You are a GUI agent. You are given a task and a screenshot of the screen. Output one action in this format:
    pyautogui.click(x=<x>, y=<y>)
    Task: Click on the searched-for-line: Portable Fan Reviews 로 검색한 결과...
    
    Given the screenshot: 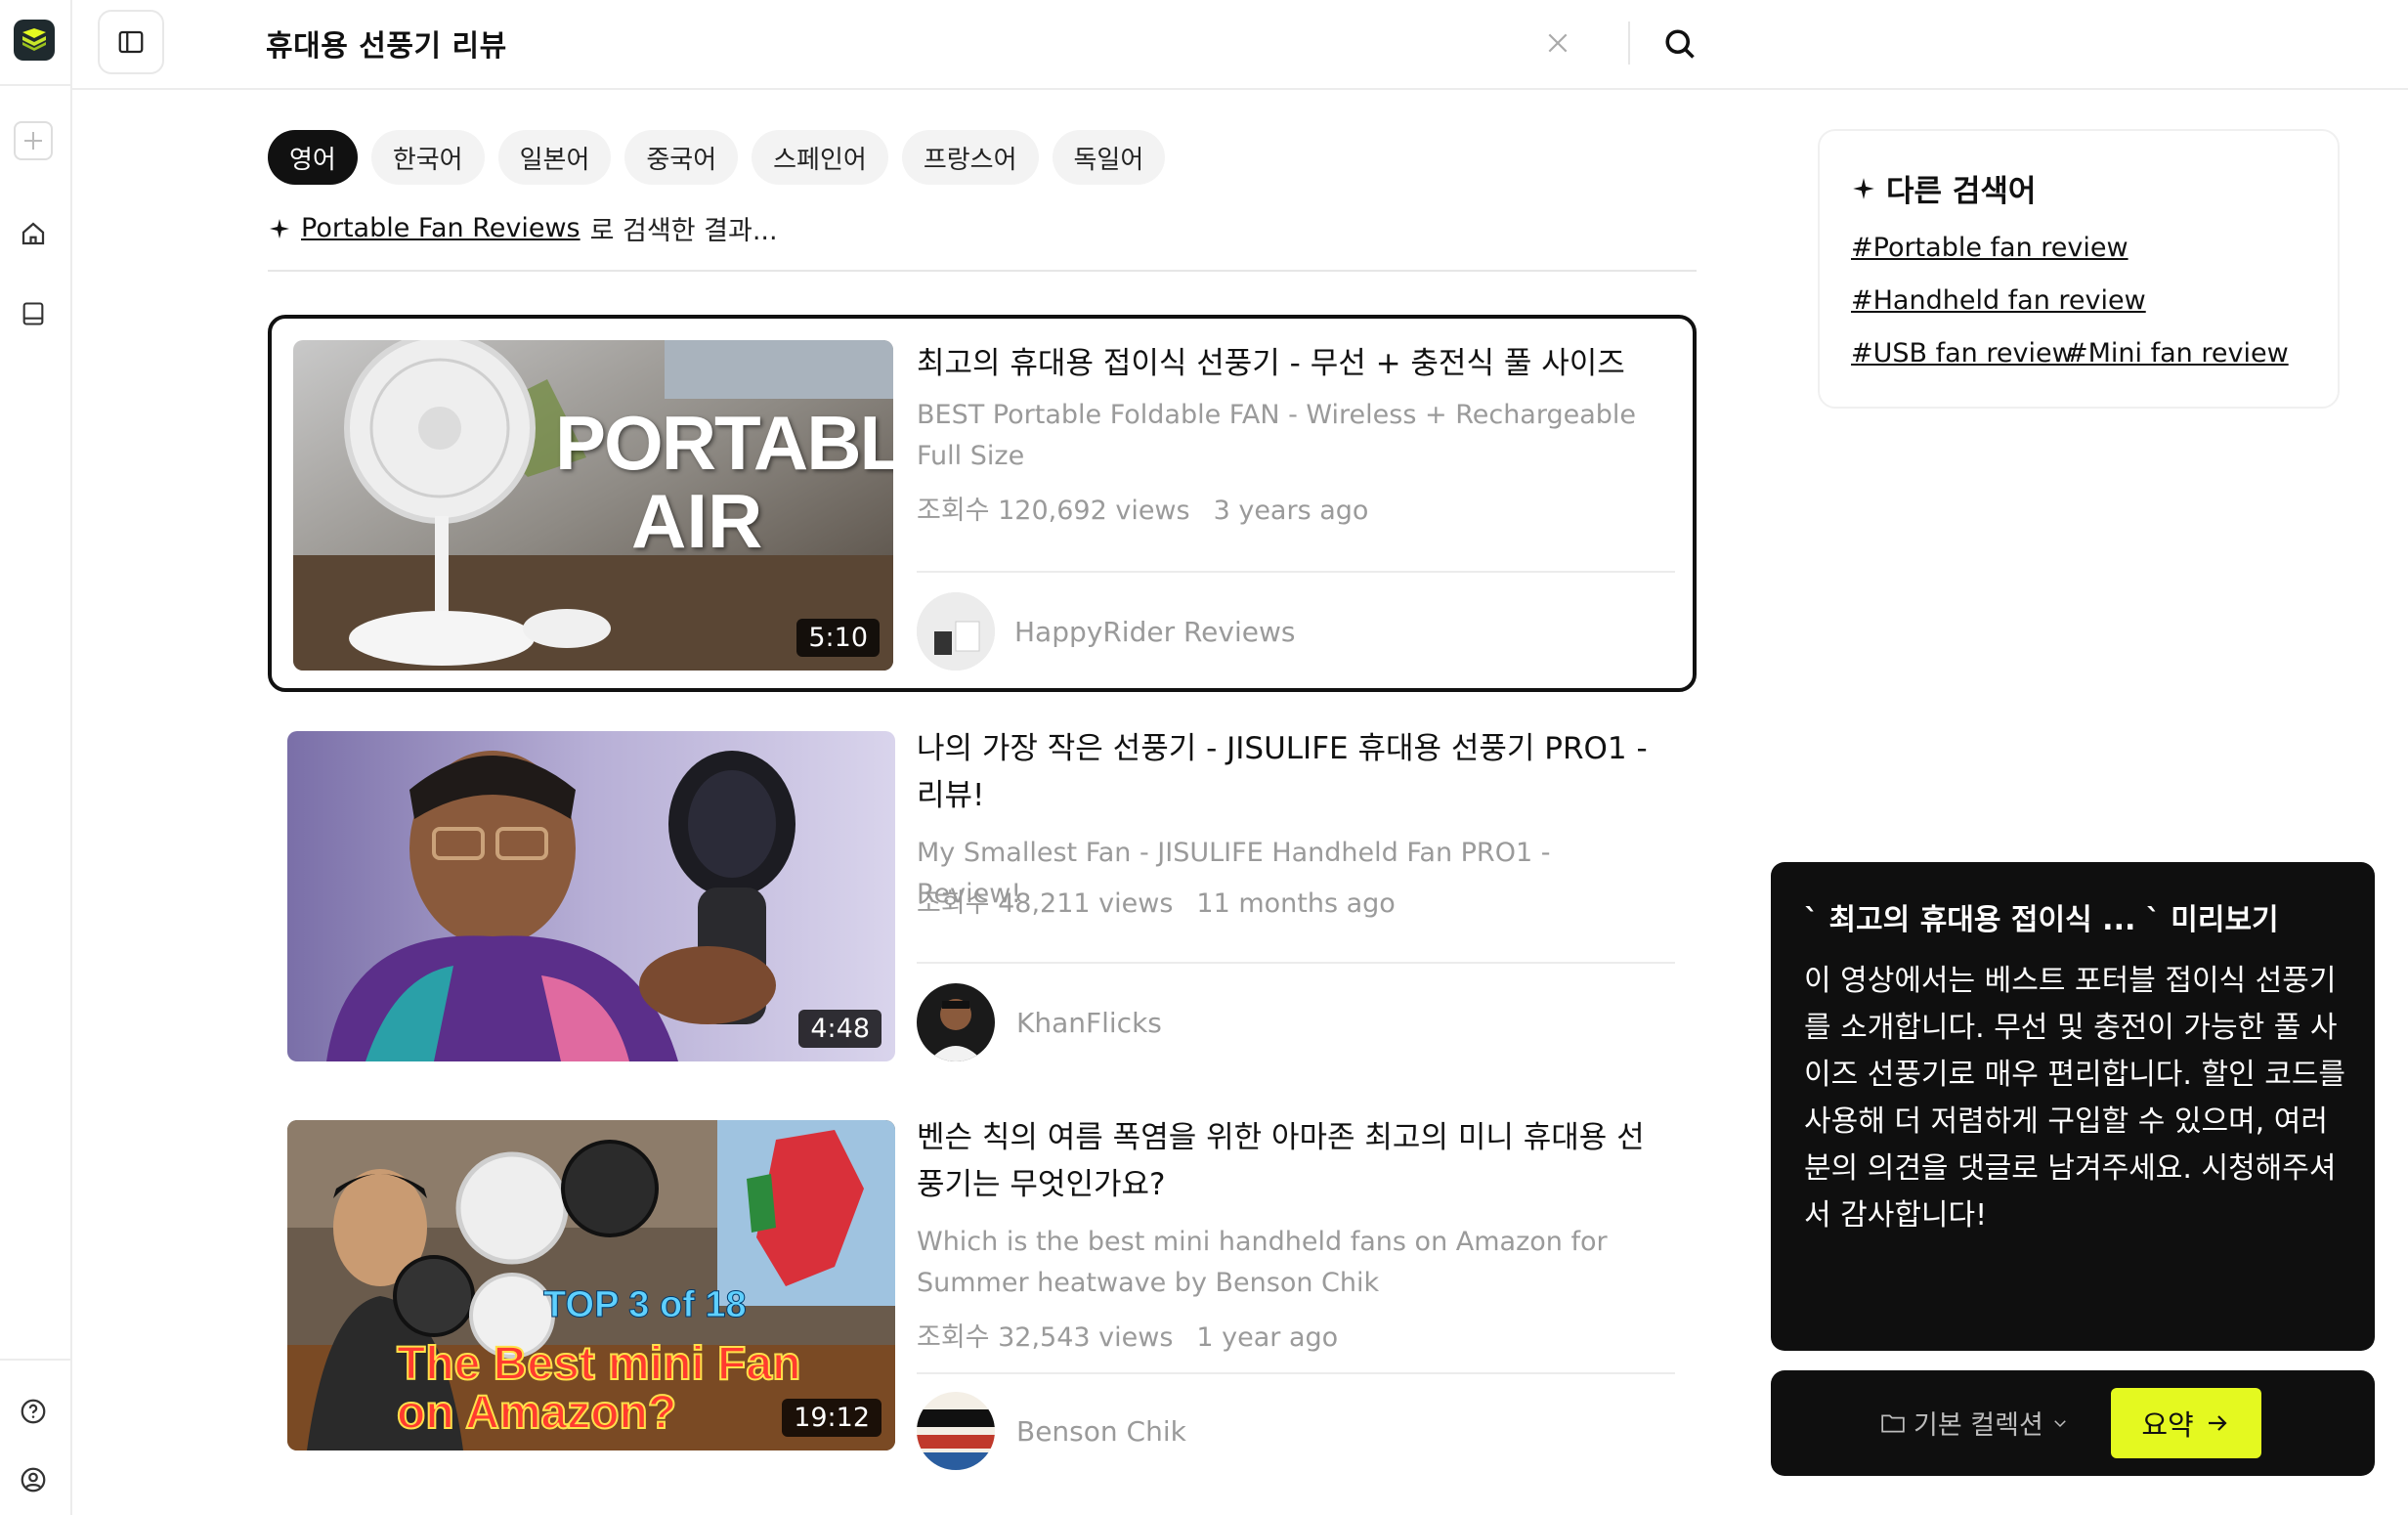 What is the action you would take?
    pyautogui.click(x=523, y=228)
    